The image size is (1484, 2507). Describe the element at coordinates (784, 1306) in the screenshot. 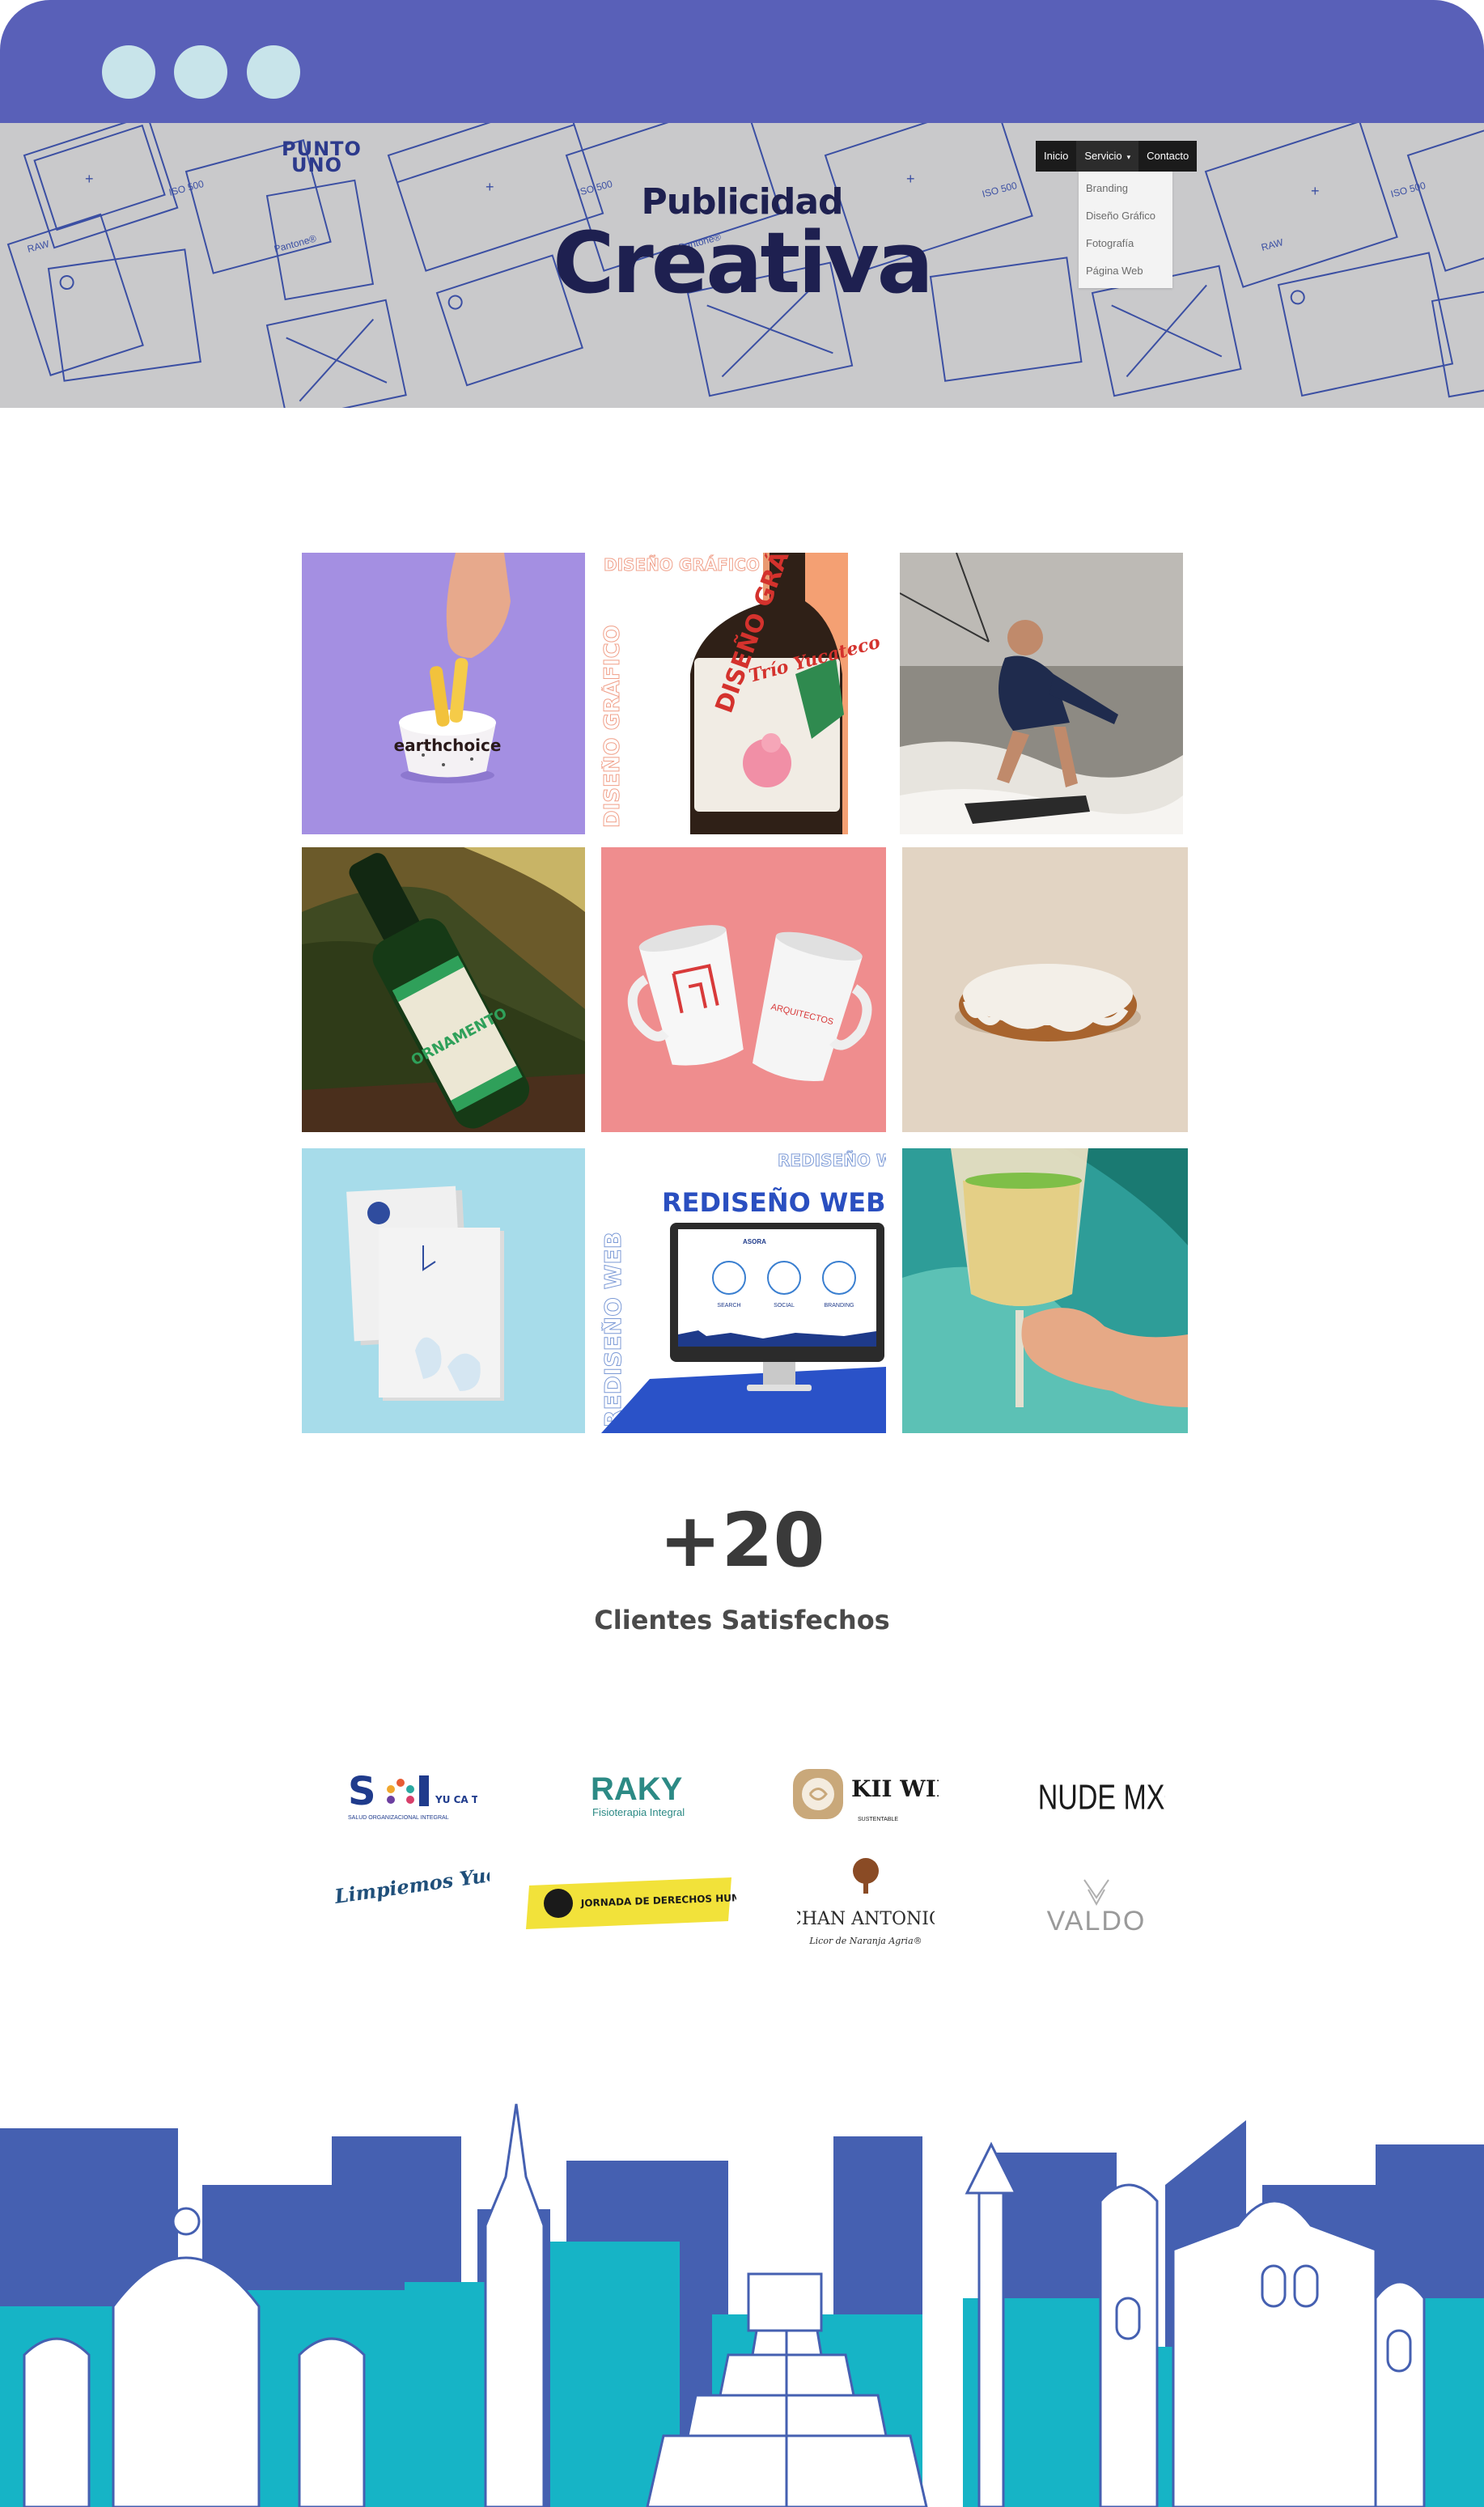

I see `screen-column: SOCIAL` at that location.